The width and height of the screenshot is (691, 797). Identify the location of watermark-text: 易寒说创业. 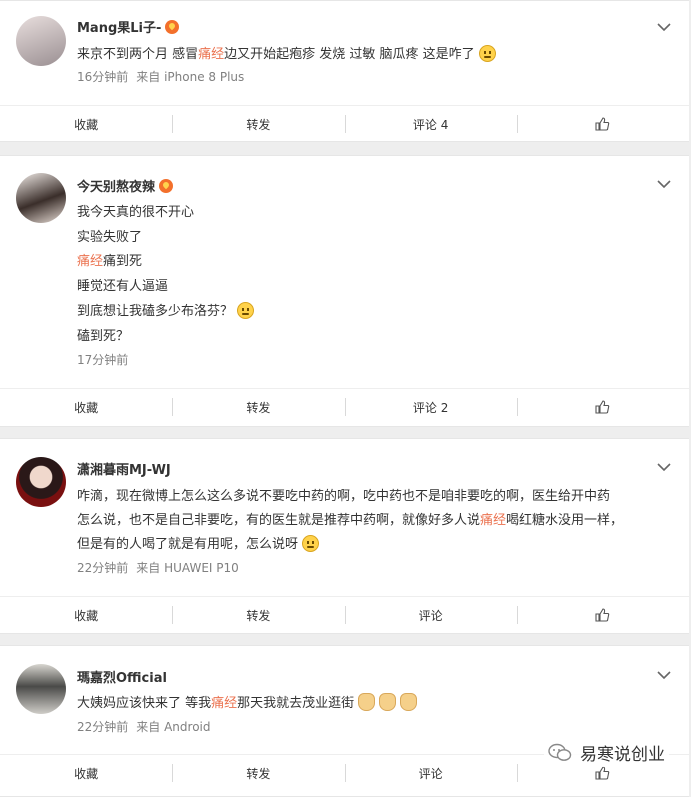
(622, 755).